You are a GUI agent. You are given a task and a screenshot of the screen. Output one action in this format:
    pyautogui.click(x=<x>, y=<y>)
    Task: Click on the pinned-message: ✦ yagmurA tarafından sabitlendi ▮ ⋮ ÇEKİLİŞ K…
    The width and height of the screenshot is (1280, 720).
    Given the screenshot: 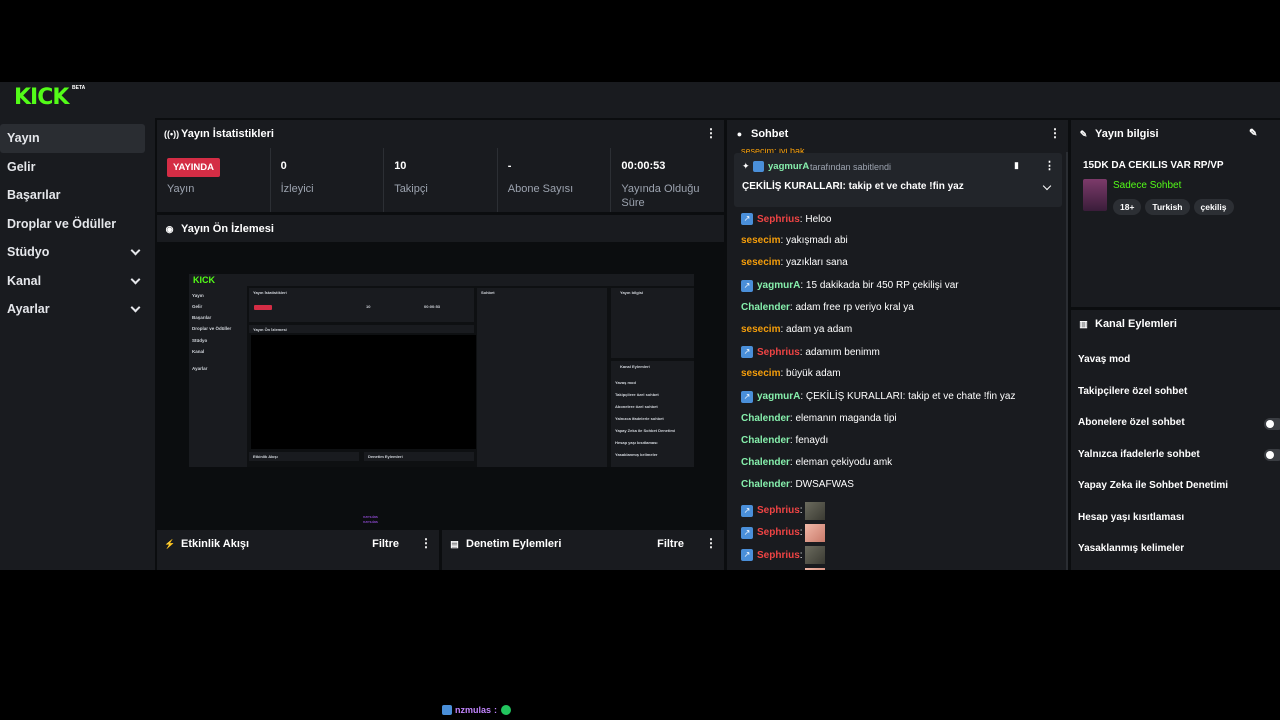 What is the action you would take?
    pyautogui.click(x=898, y=180)
    